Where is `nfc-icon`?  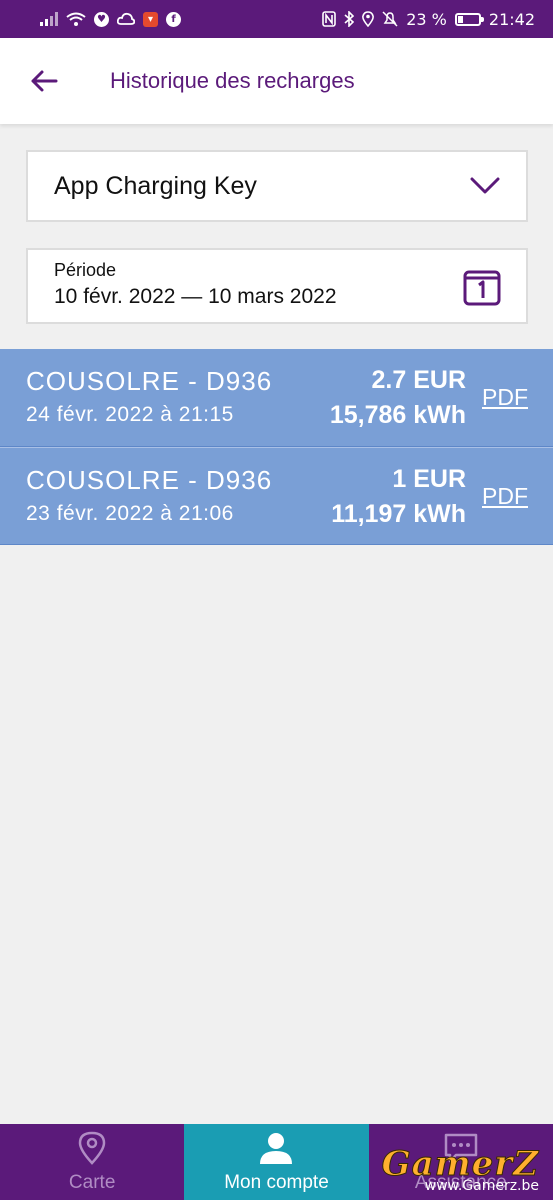 nfc-icon is located at coordinates (329, 19).